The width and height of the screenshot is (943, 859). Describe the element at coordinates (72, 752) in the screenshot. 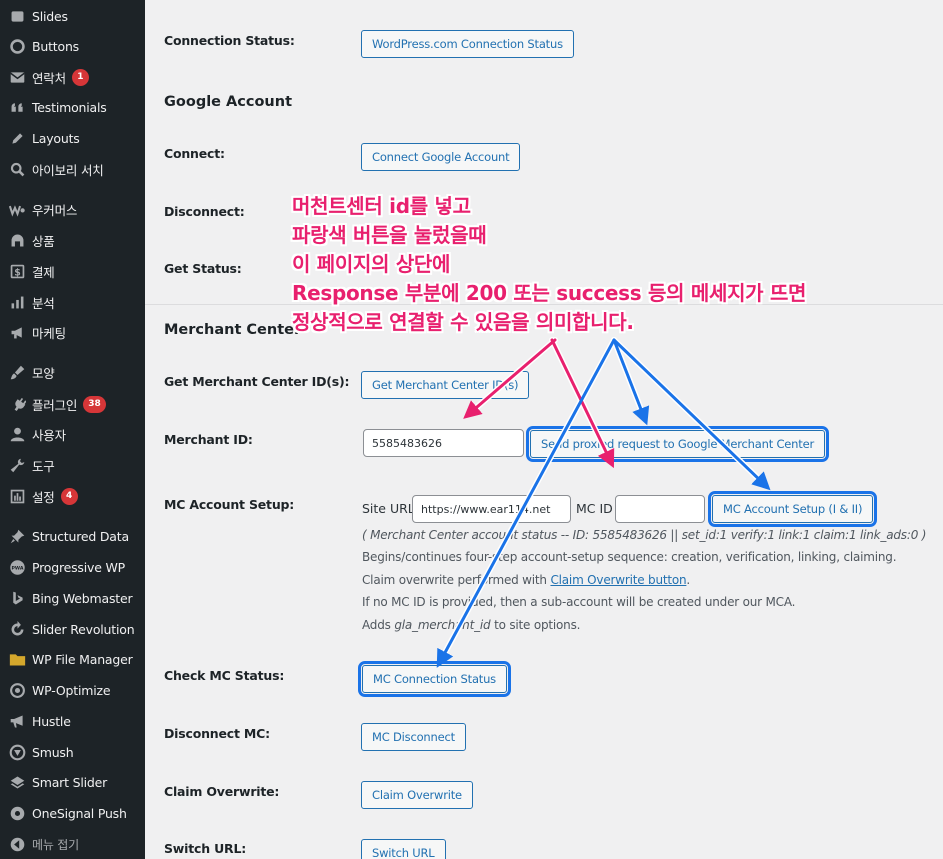

I see `sidebar-item-smush: Smush` at that location.